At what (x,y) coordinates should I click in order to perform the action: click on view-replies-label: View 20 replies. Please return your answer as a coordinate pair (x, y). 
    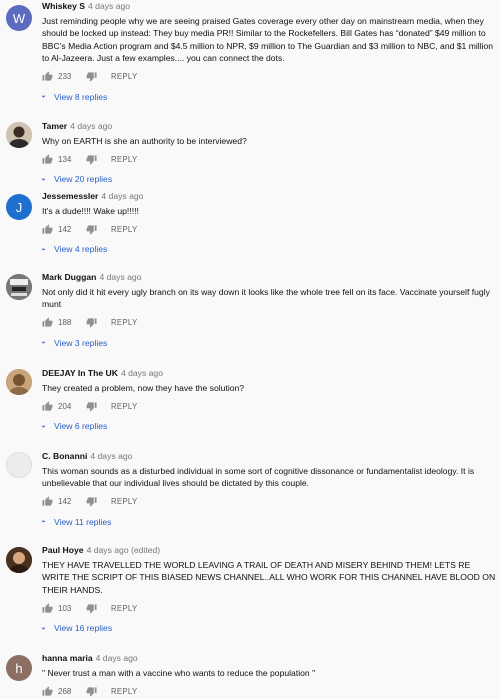
    Looking at the image, I should click on (83, 179).